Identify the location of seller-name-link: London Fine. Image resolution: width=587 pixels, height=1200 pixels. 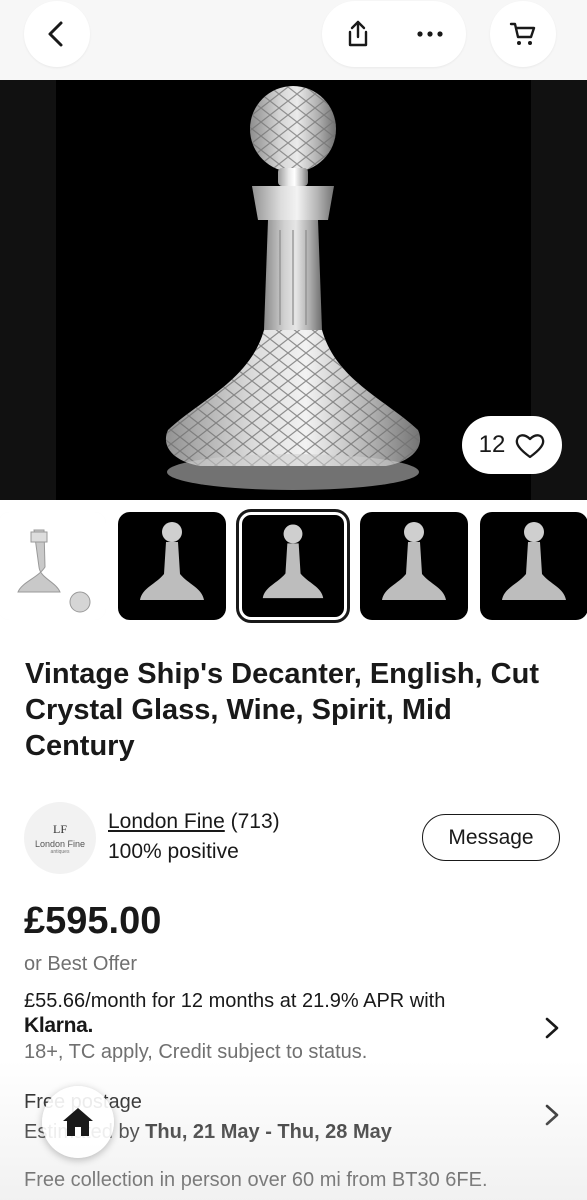
(166, 821).